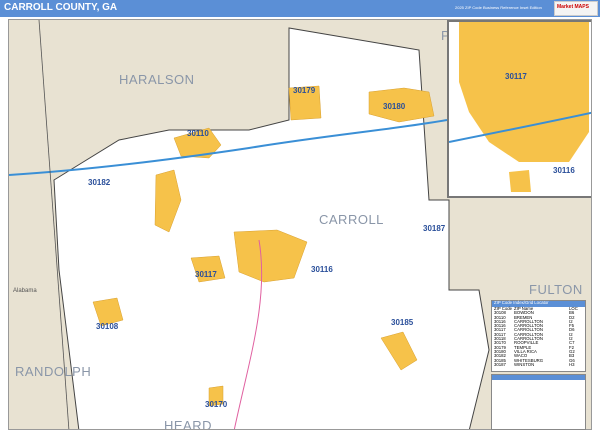  Describe the element at coordinates (500, 364) in the screenshot. I see `legend-cell: 30187` at that location.